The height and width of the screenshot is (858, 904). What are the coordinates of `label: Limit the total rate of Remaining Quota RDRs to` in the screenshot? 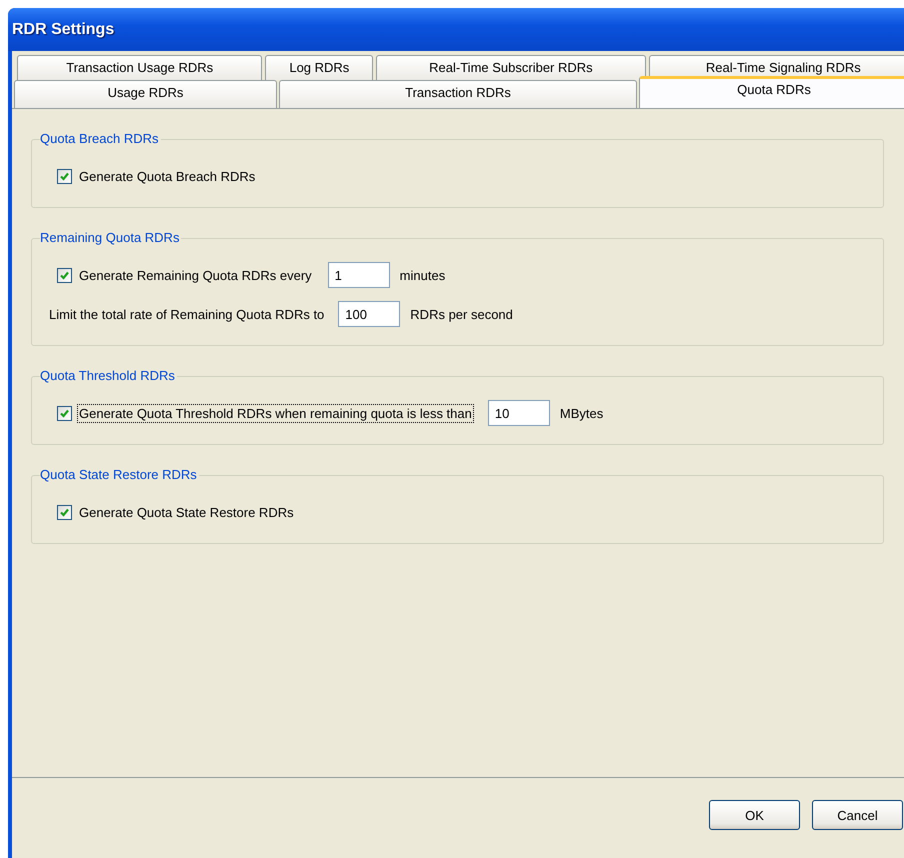 It's located at (186, 314).